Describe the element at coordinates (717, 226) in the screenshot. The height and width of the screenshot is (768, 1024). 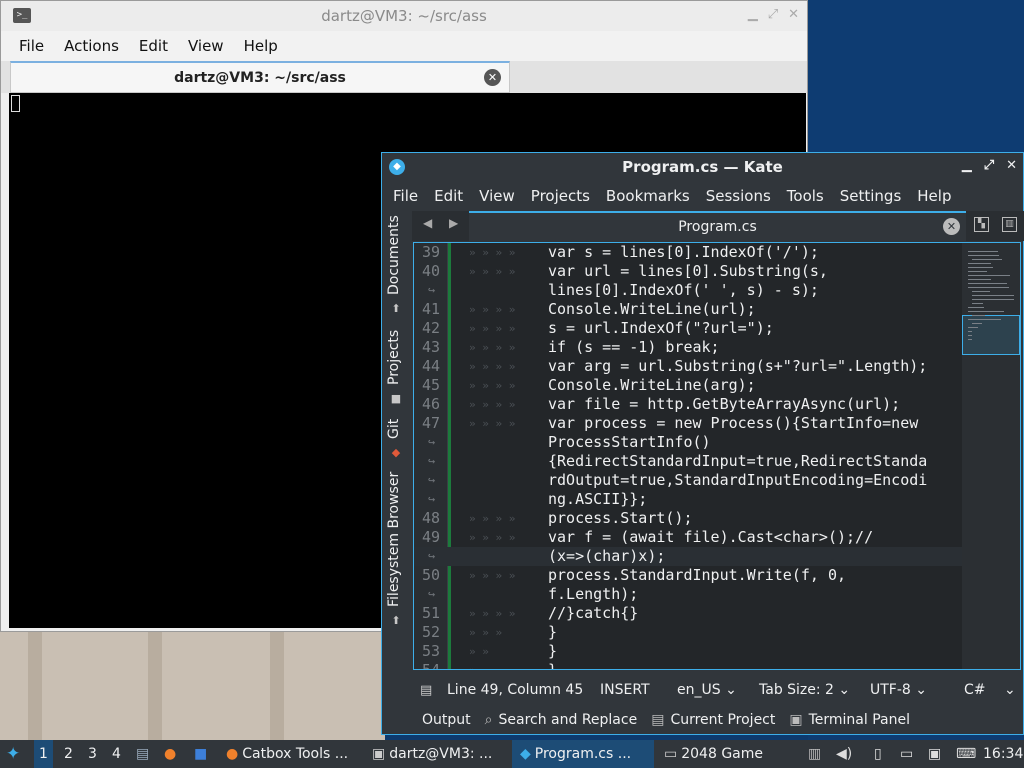
I see `document-tab: Program.cs ✕` at that location.